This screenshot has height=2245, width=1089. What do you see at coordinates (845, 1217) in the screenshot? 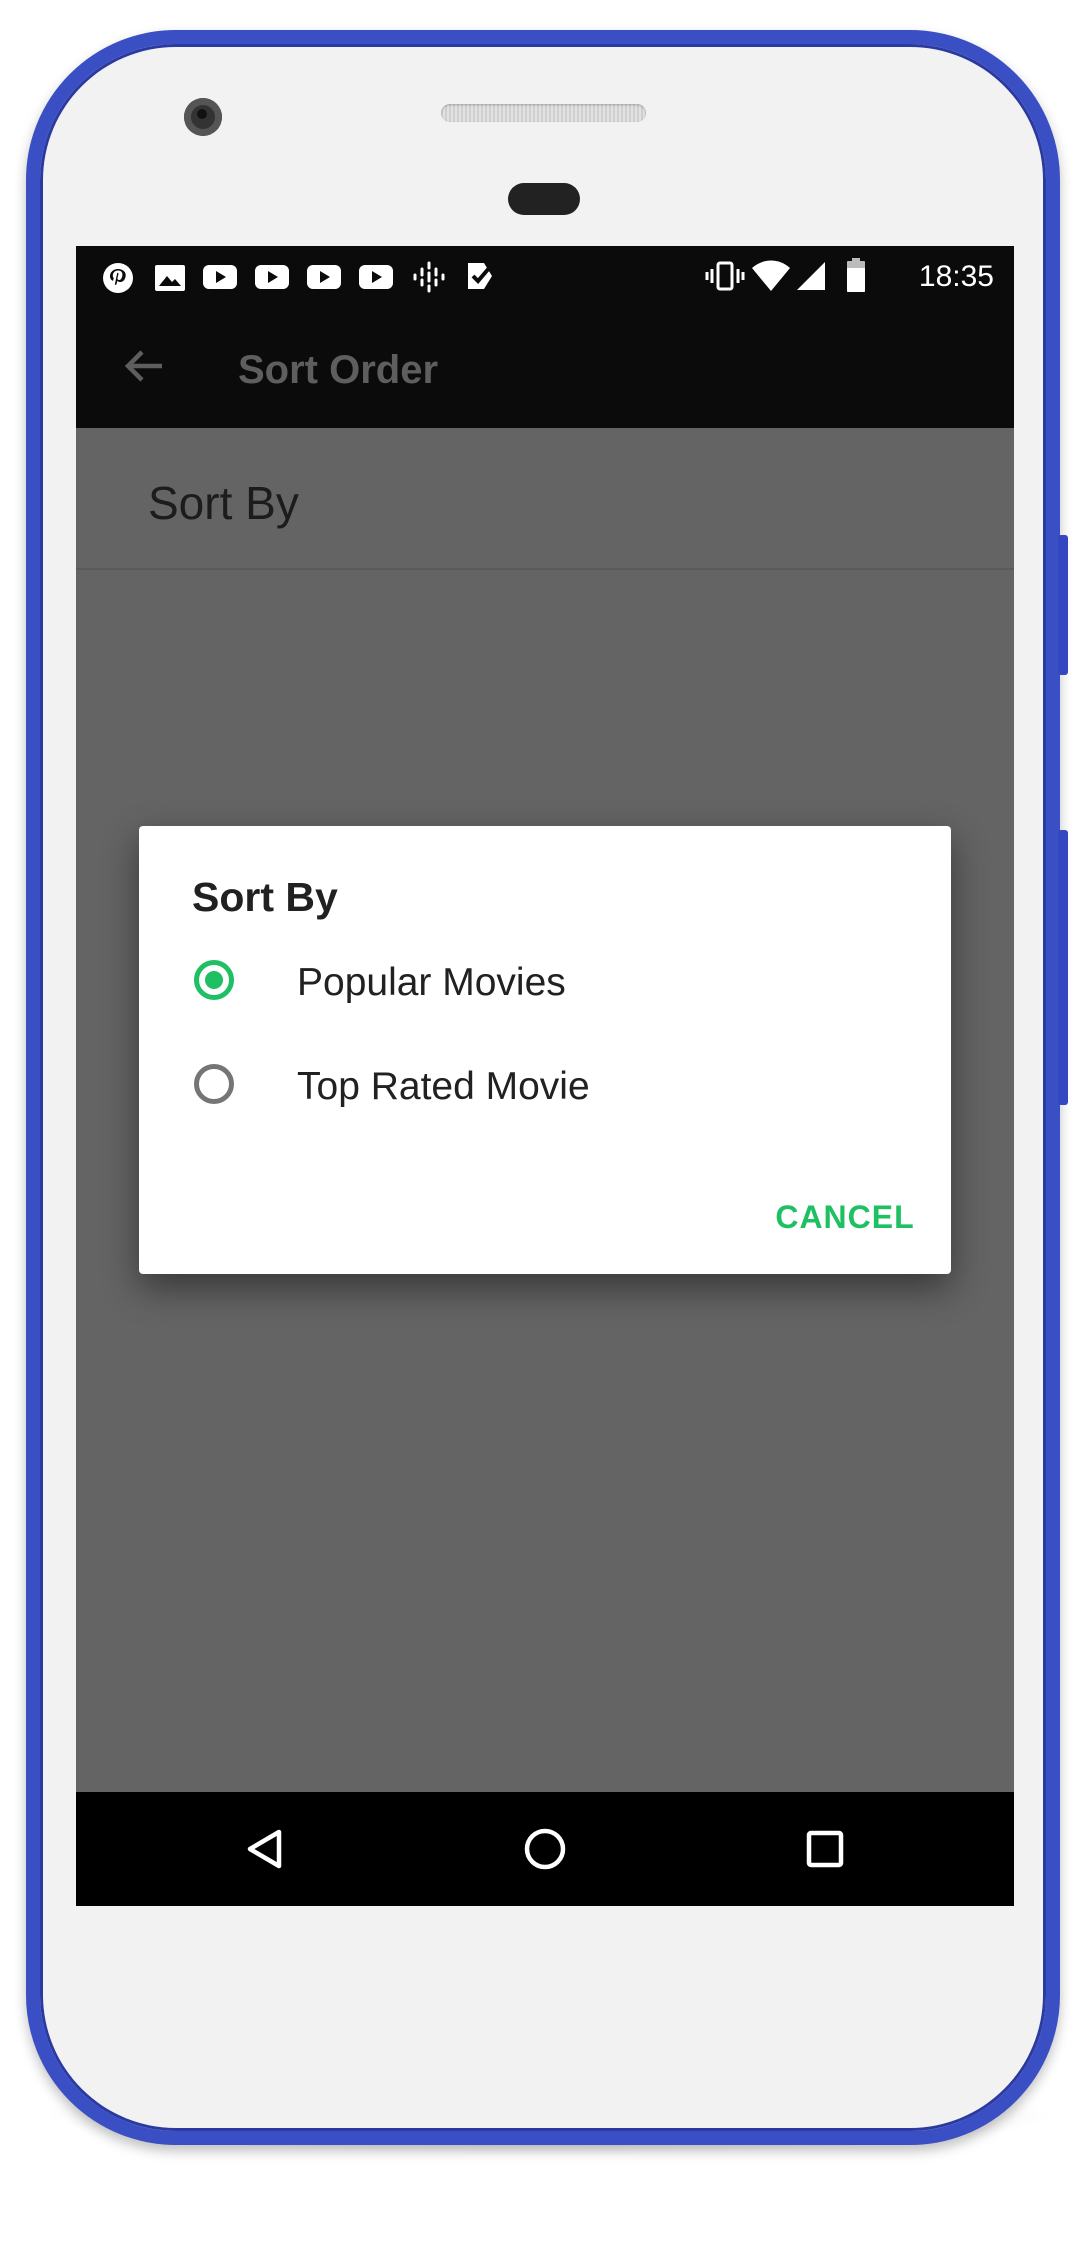
I see `cancel-button: CANCEL` at bounding box center [845, 1217].